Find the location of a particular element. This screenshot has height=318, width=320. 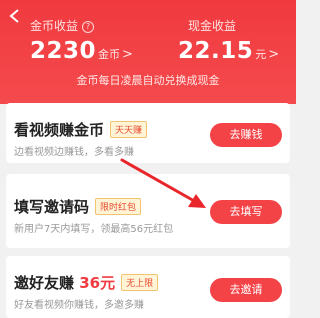

cash-amount: 22.15 is located at coordinates (216, 51).